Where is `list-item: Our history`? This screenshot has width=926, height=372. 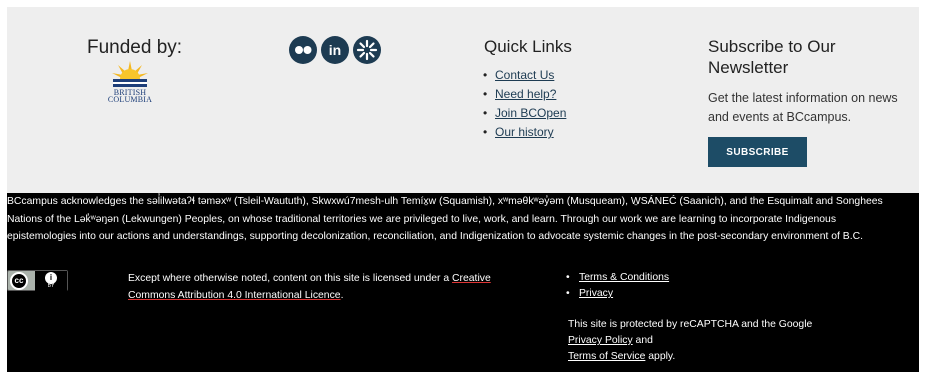 list-item: Our history is located at coordinates (523, 133).